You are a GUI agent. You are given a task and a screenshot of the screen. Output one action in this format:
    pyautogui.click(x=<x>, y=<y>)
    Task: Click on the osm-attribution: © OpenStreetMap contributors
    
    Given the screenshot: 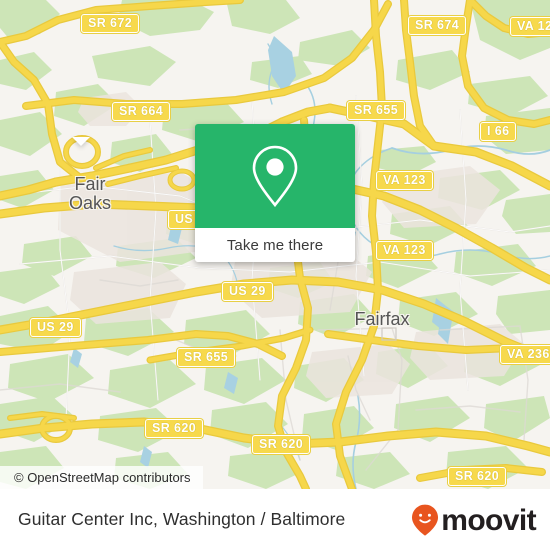 What is the action you would take?
    pyautogui.click(x=101, y=477)
    